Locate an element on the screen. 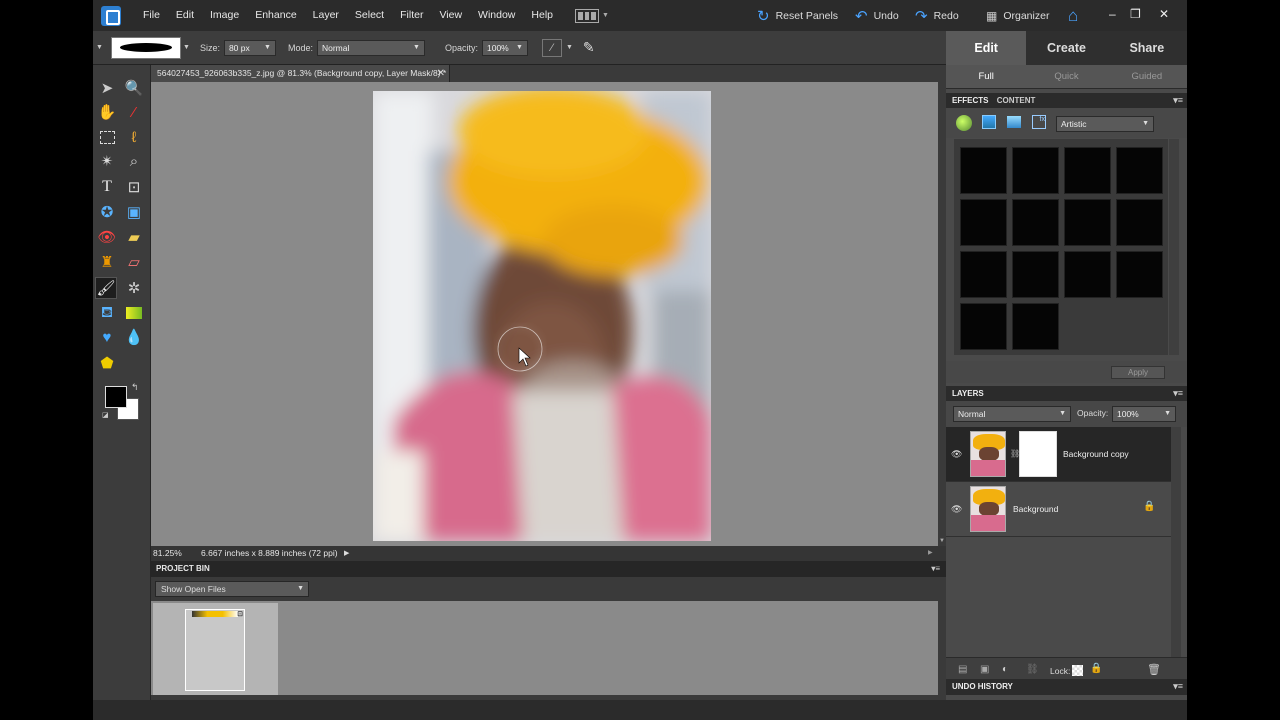 Image resolution: width=1280 pixels, height=720 pixels. new-group-icon: ▣ is located at coordinates (984, 669).